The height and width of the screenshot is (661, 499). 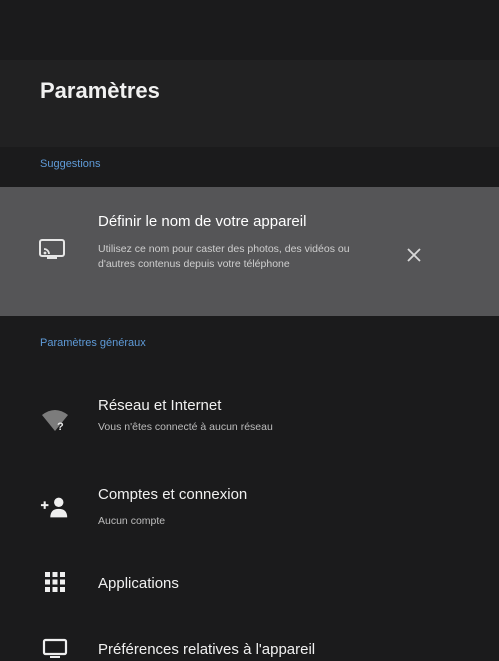 What do you see at coordinates (185, 427) in the screenshot?
I see `item-subtitle-network: Vous n'êtes connecté à aucun réseau` at bounding box center [185, 427].